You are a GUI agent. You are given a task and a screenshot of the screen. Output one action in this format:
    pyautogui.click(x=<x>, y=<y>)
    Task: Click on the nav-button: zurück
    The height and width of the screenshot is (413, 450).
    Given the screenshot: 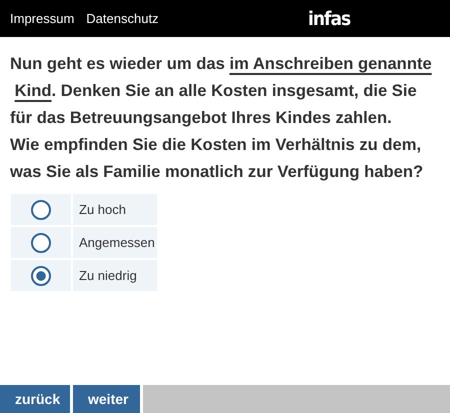 What is the action you would take?
    pyautogui.click(x=35, y=399)
    